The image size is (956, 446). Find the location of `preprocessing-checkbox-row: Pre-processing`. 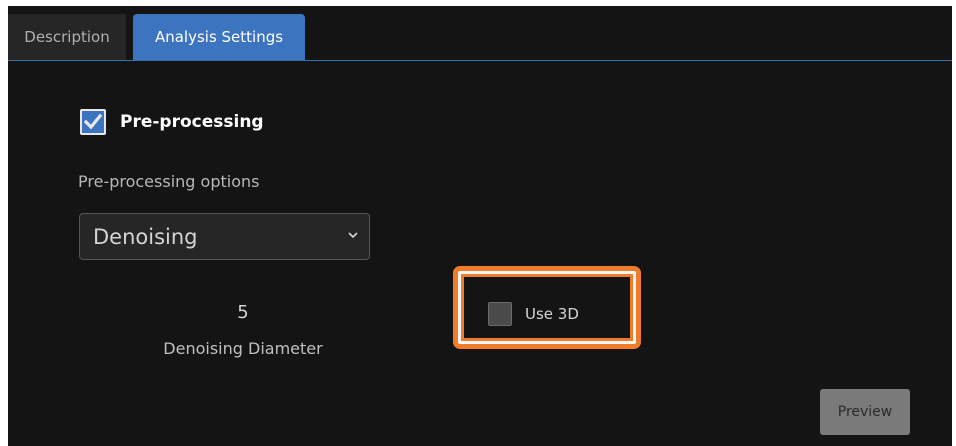

preprocessing-checkbox-row: Pre-processing is located at coordinates (172, 122).